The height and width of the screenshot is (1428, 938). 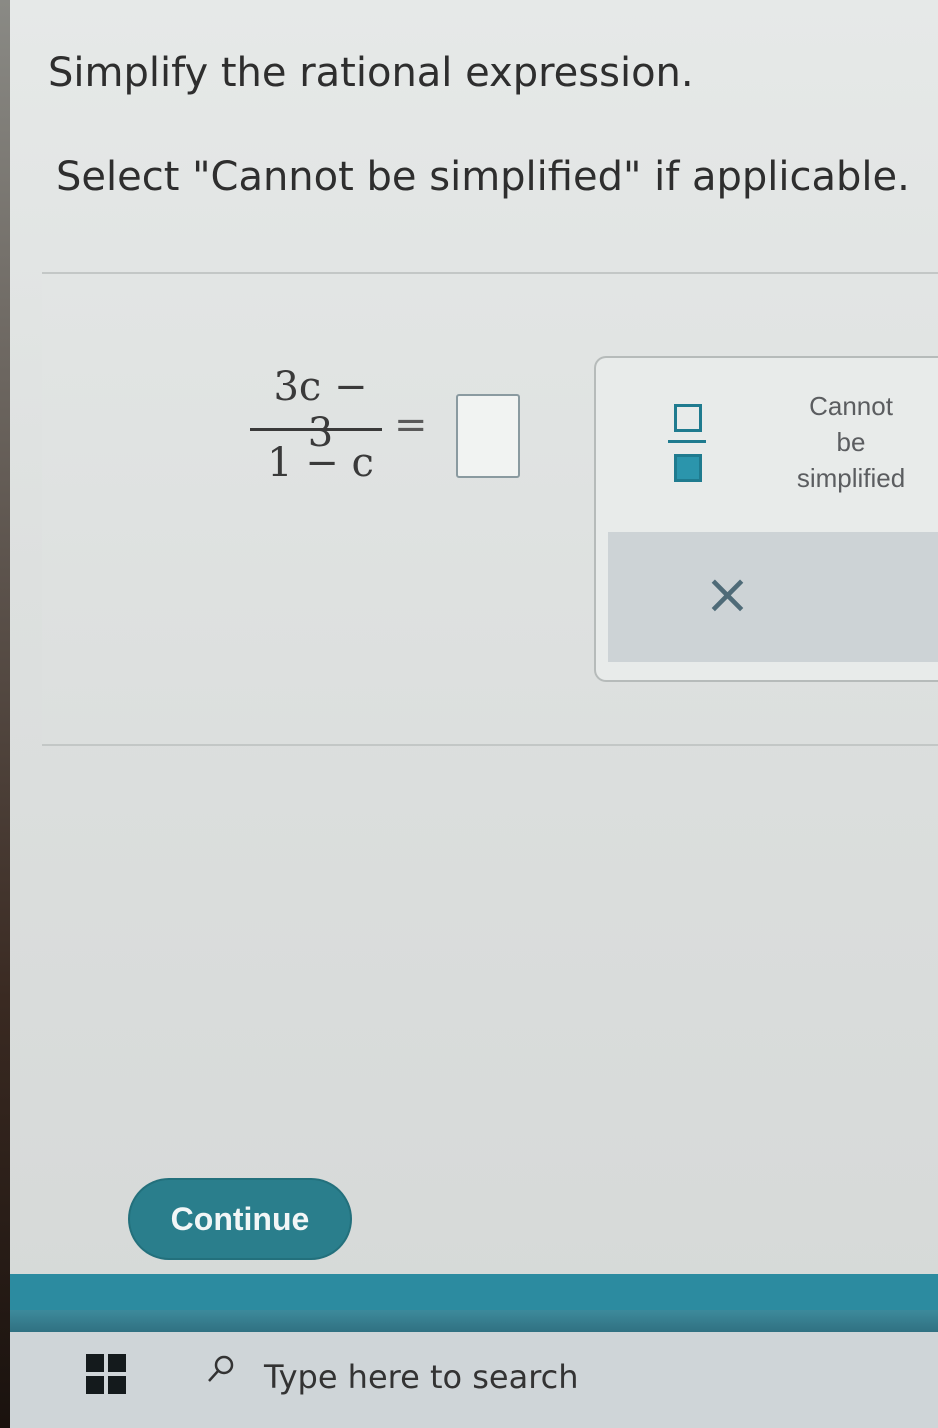 I want to click on taskbar-search-box: Type here to search, so click(x=564, y=1375).